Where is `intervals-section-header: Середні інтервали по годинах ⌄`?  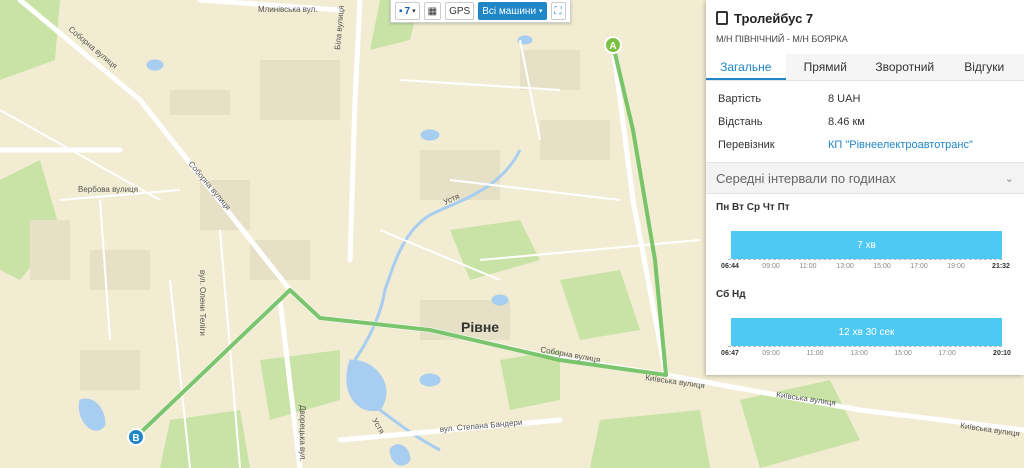 intervals-section-header: Середні інтервали по годинах ⌄ is located at coordinates (865, 178).